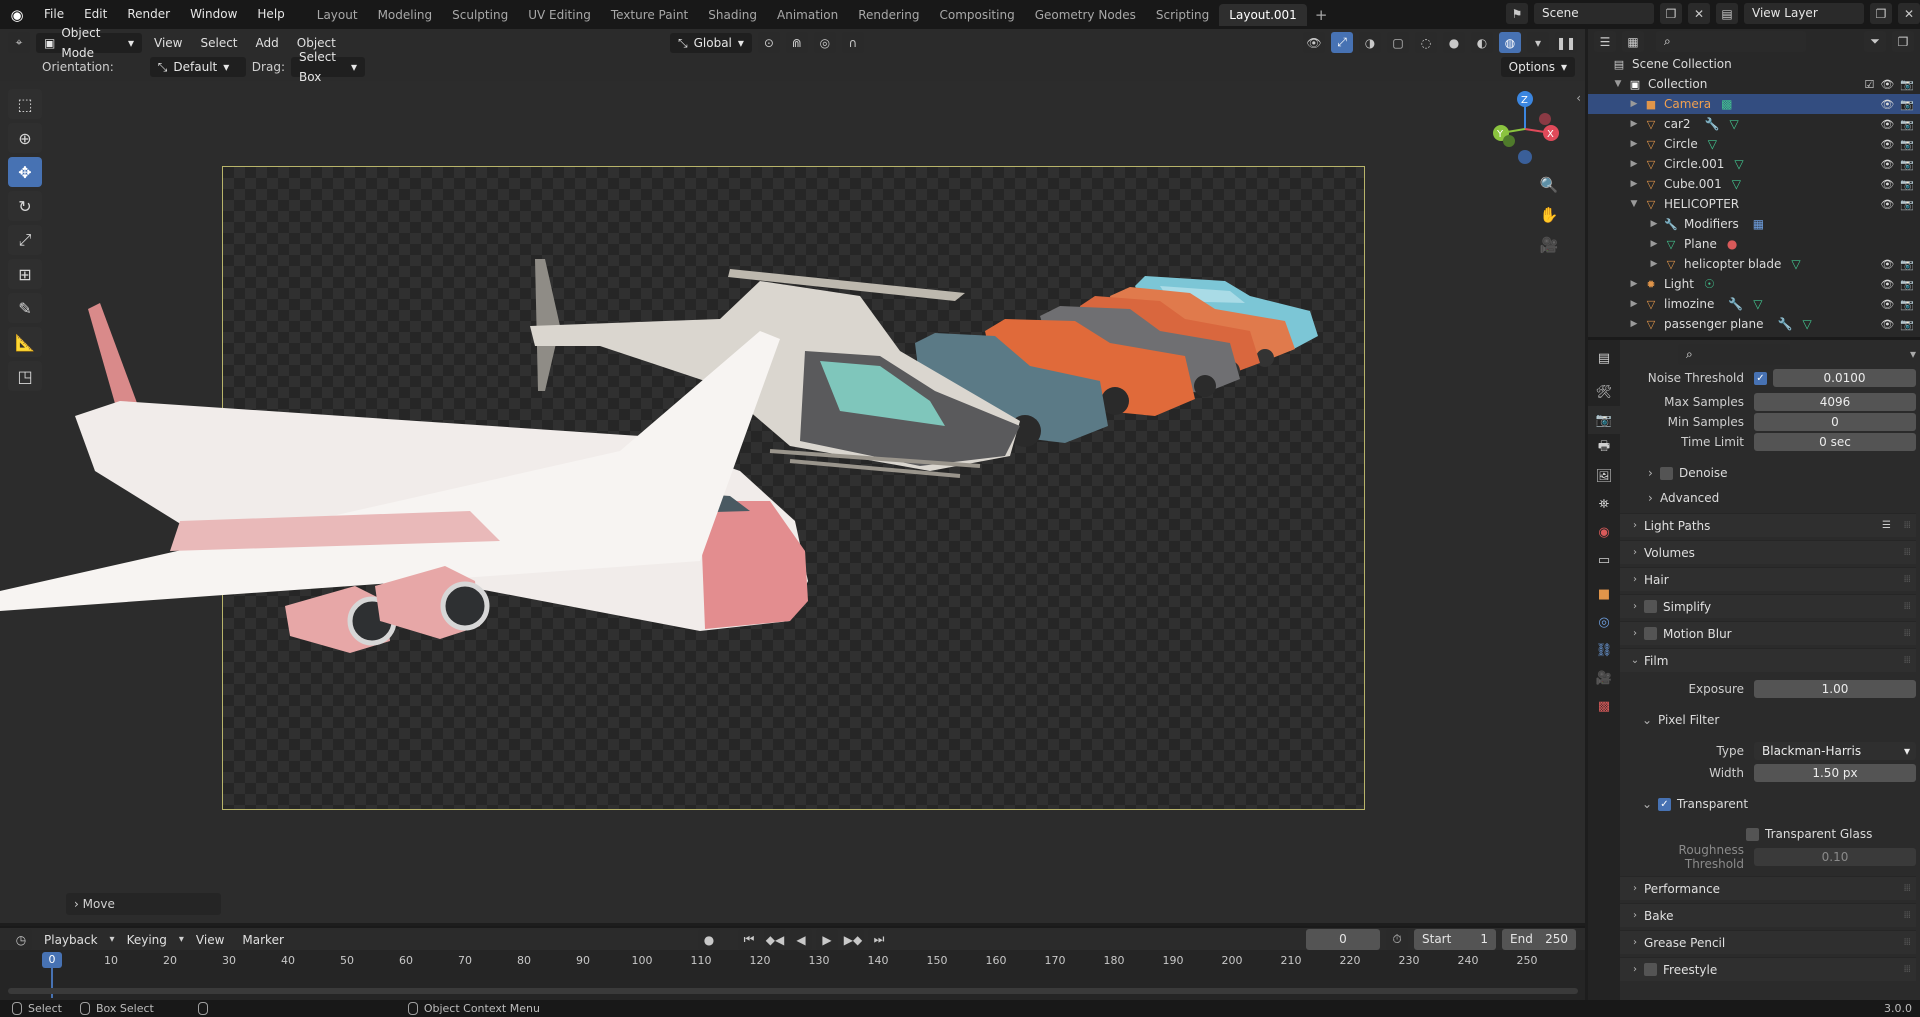  Describe the element at coordinates (1768, 633) in the screenshot. I see `motion-blur-panel: › Motion Blur ⁞⁞⁞` at that location.